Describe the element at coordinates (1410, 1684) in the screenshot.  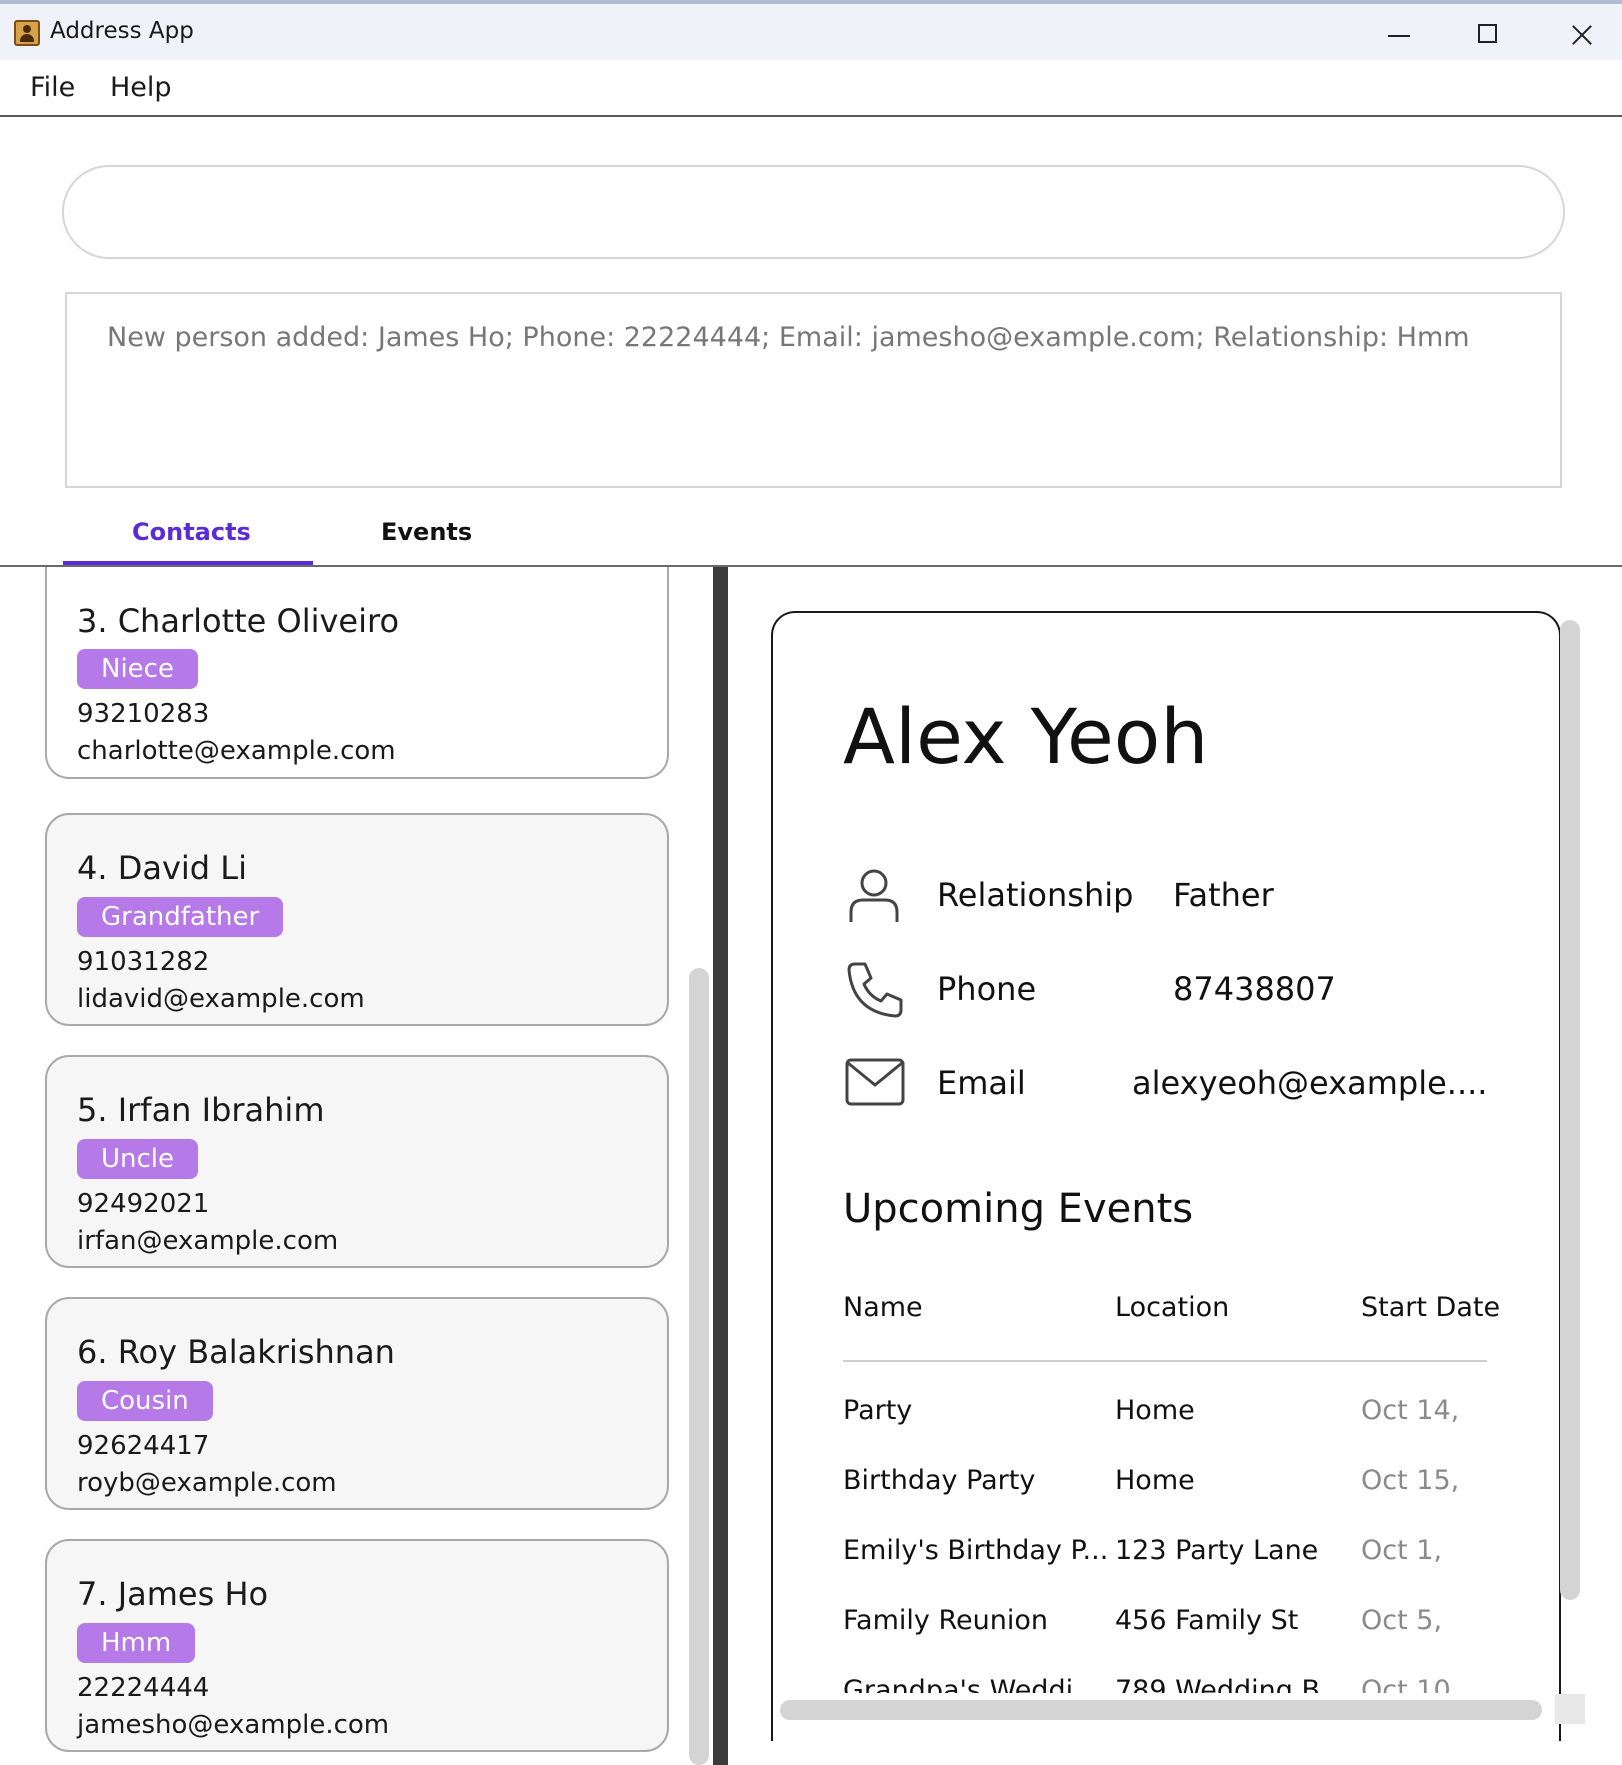
I see `event-start: Oct 10,` at that location.